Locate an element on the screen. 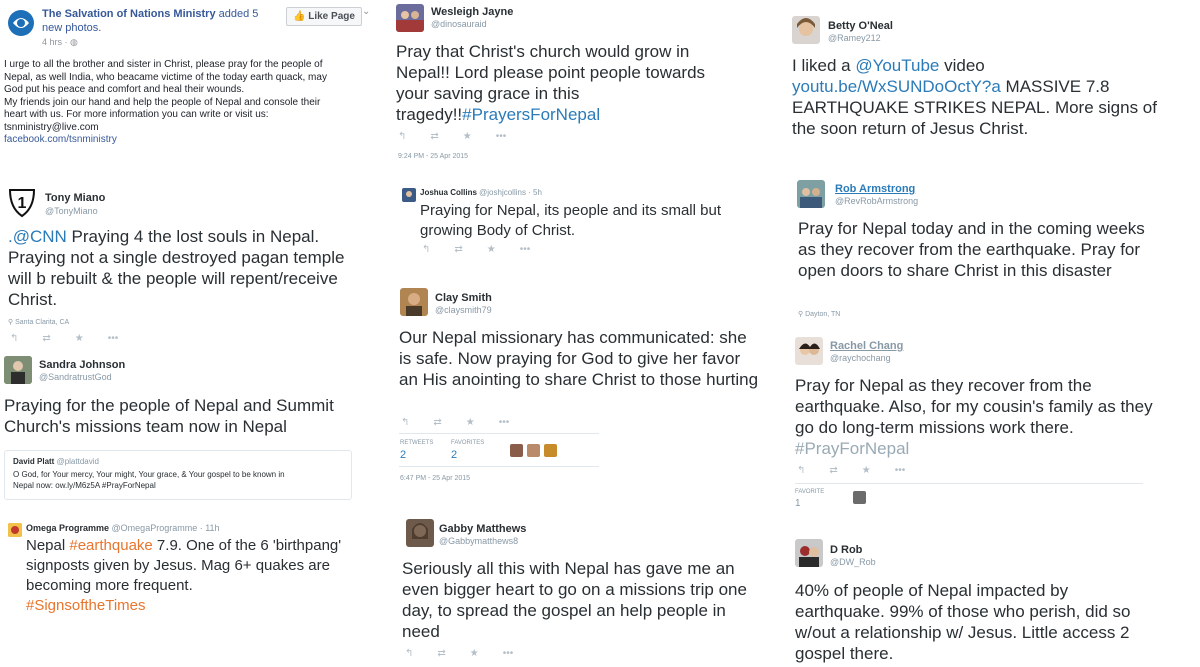  user-name: Tony Miano is located at coordinates (75, 198).